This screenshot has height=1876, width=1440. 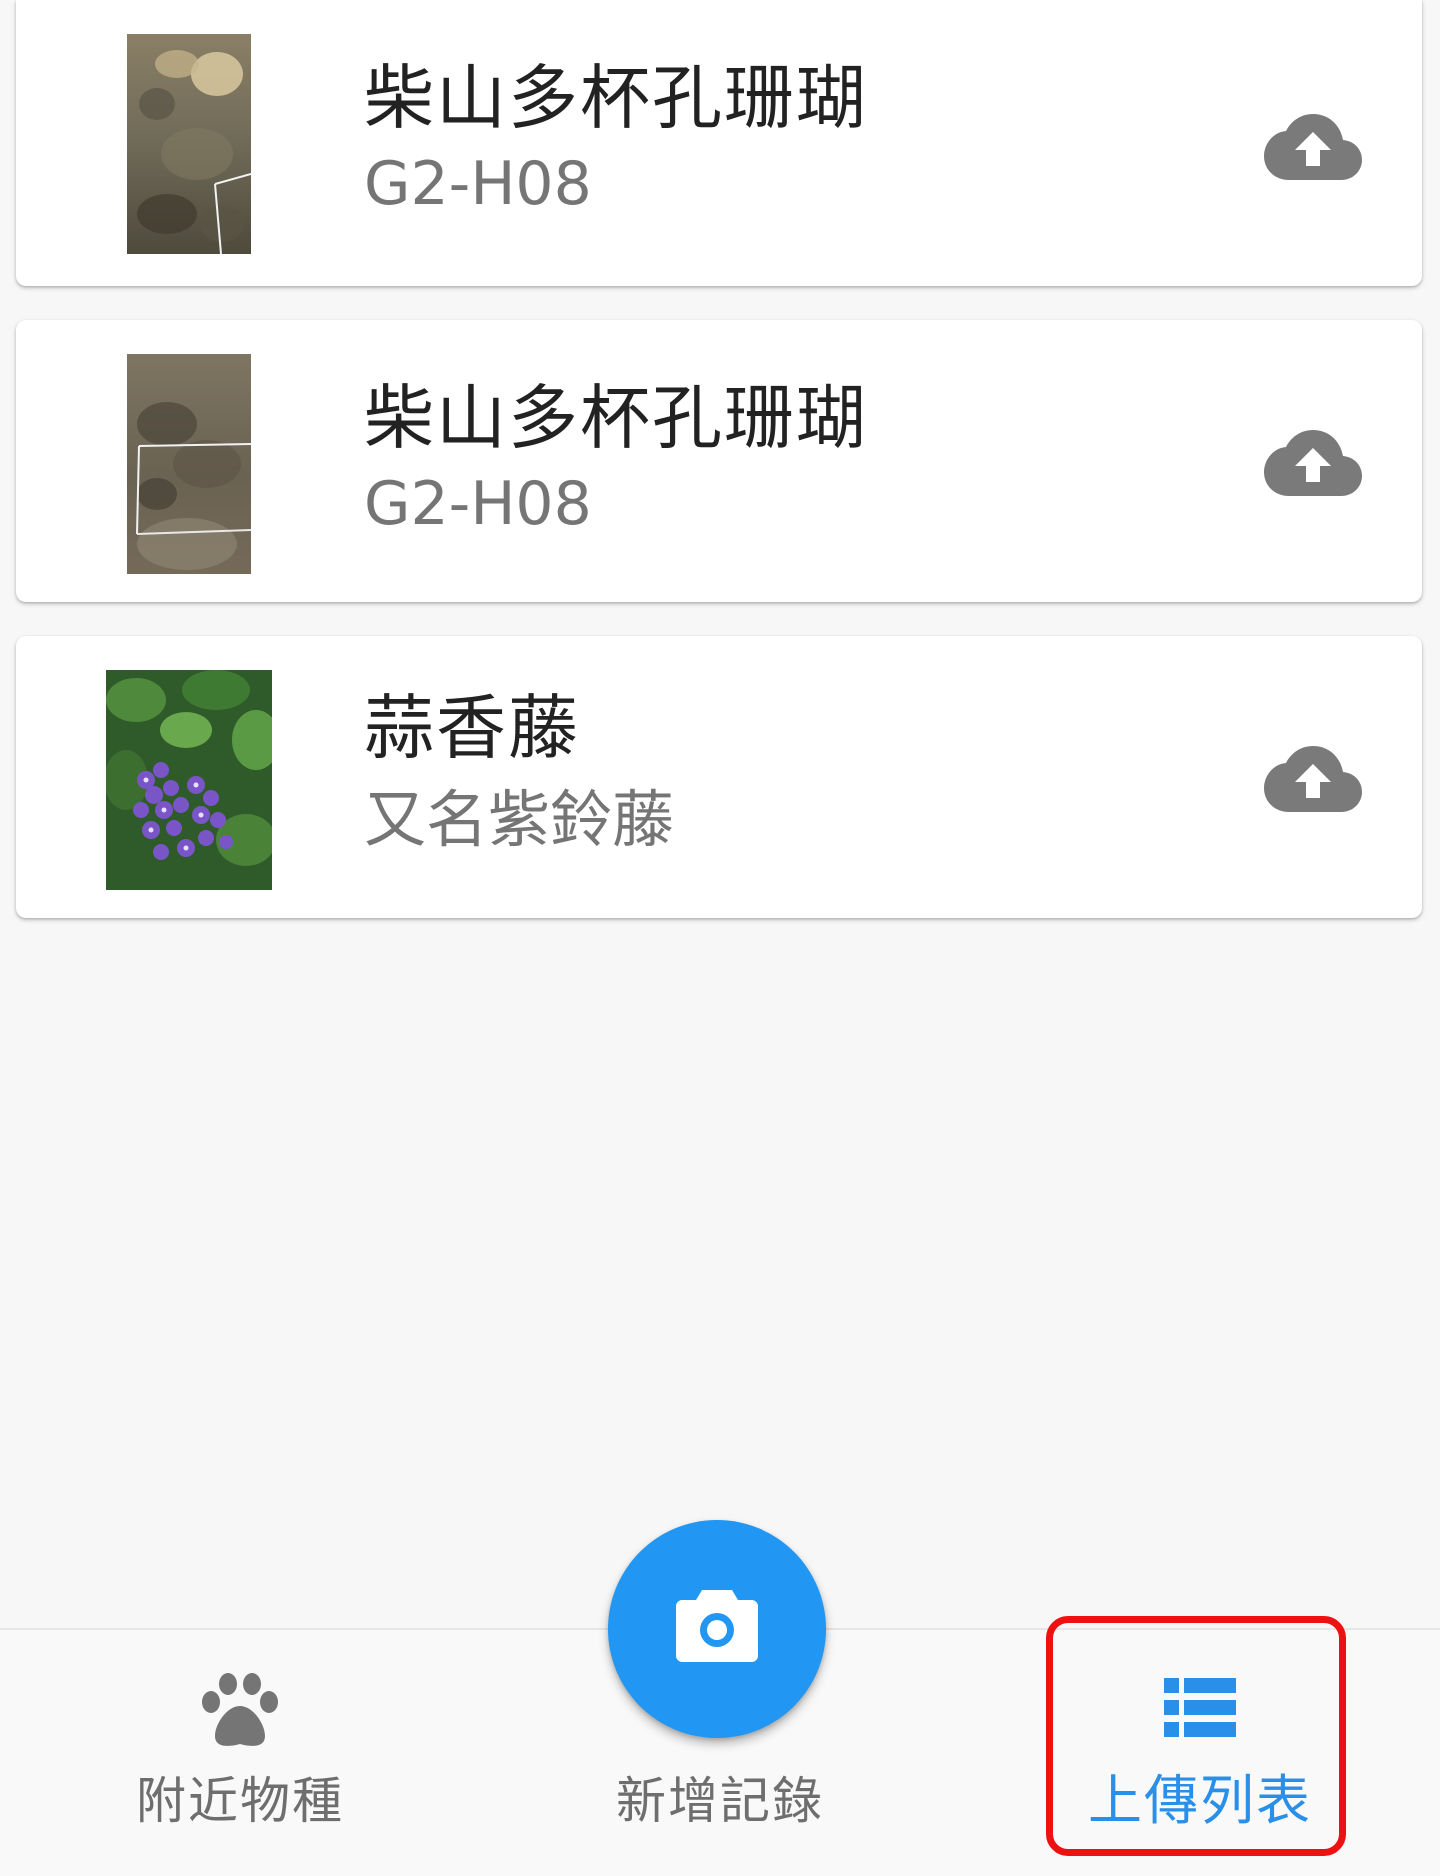 What do you see at coordinates (240, 1801) in the screenshot?
I see `nav-label: 附近物種` at bounding box center [240, 1801].